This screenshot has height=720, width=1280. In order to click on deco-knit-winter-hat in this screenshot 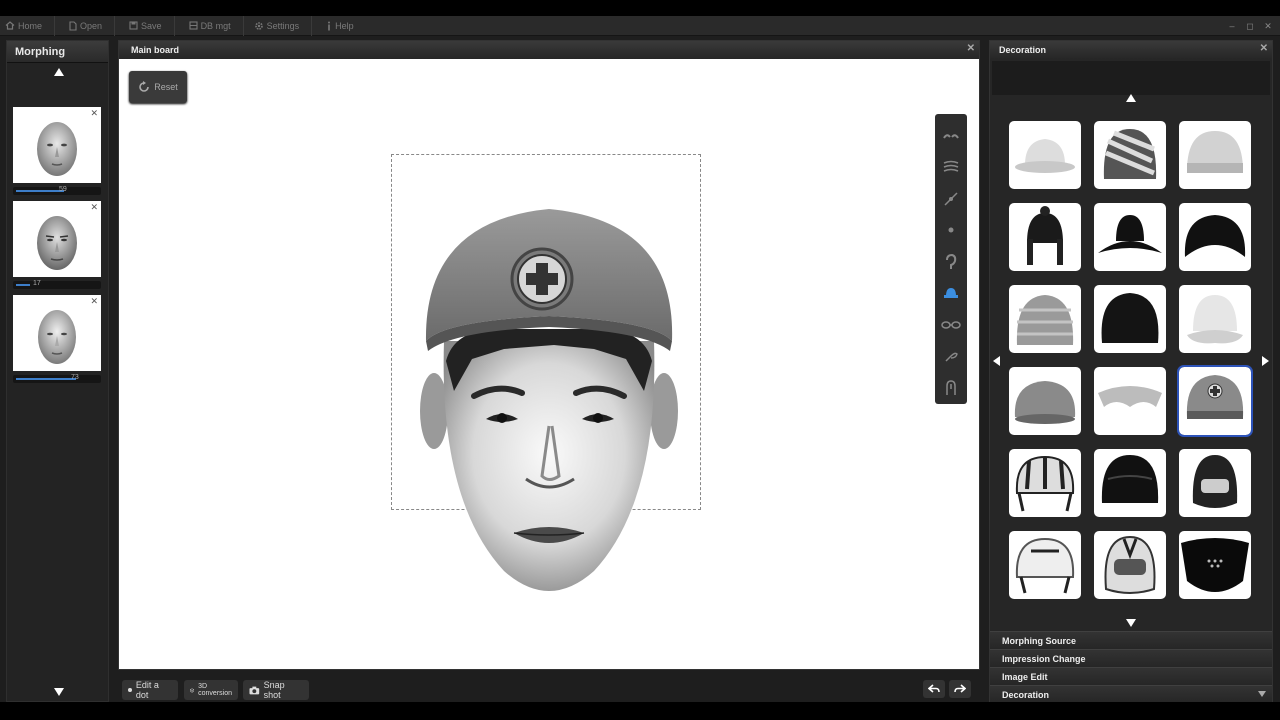, I will do `click(1045, 319)`.